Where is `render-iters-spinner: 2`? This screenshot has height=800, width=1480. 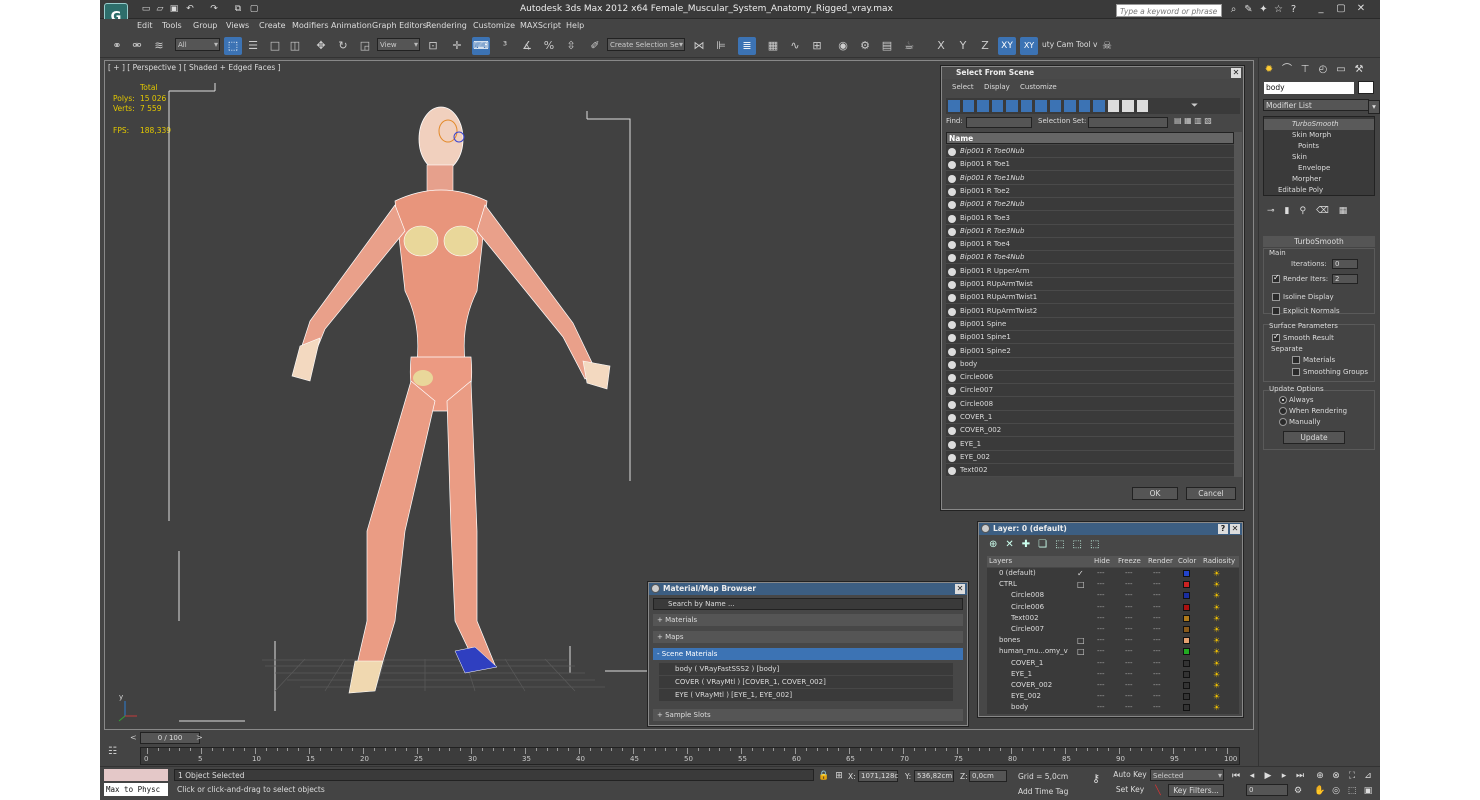
render-iters-spinner: 2 is located at coordinates (1345, 279).